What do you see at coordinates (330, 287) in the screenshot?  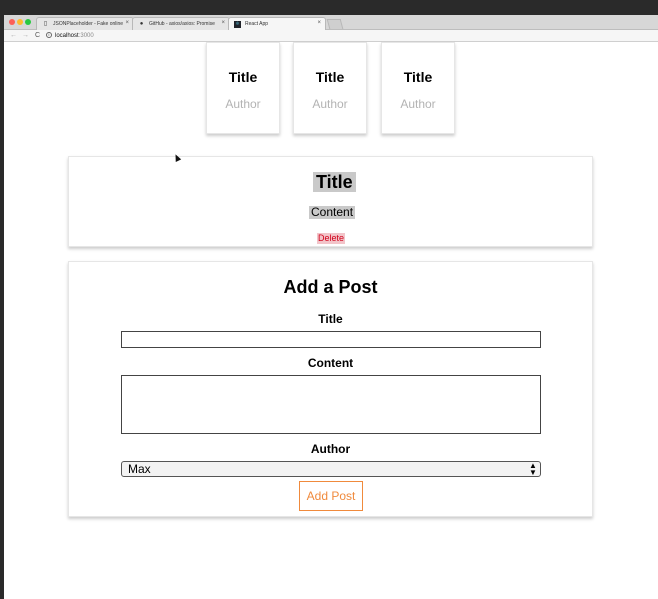 I see `form-heading: Add a Post` at bounding box center [330, 287].